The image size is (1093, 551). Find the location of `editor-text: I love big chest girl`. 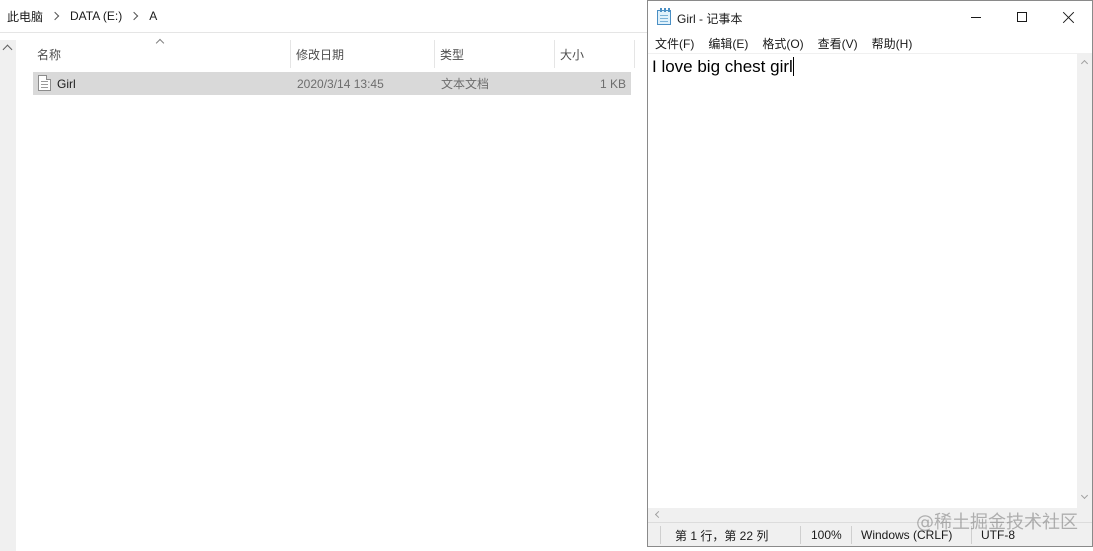

editor-text: I love big chest girl is located at coordinates (722, 66).